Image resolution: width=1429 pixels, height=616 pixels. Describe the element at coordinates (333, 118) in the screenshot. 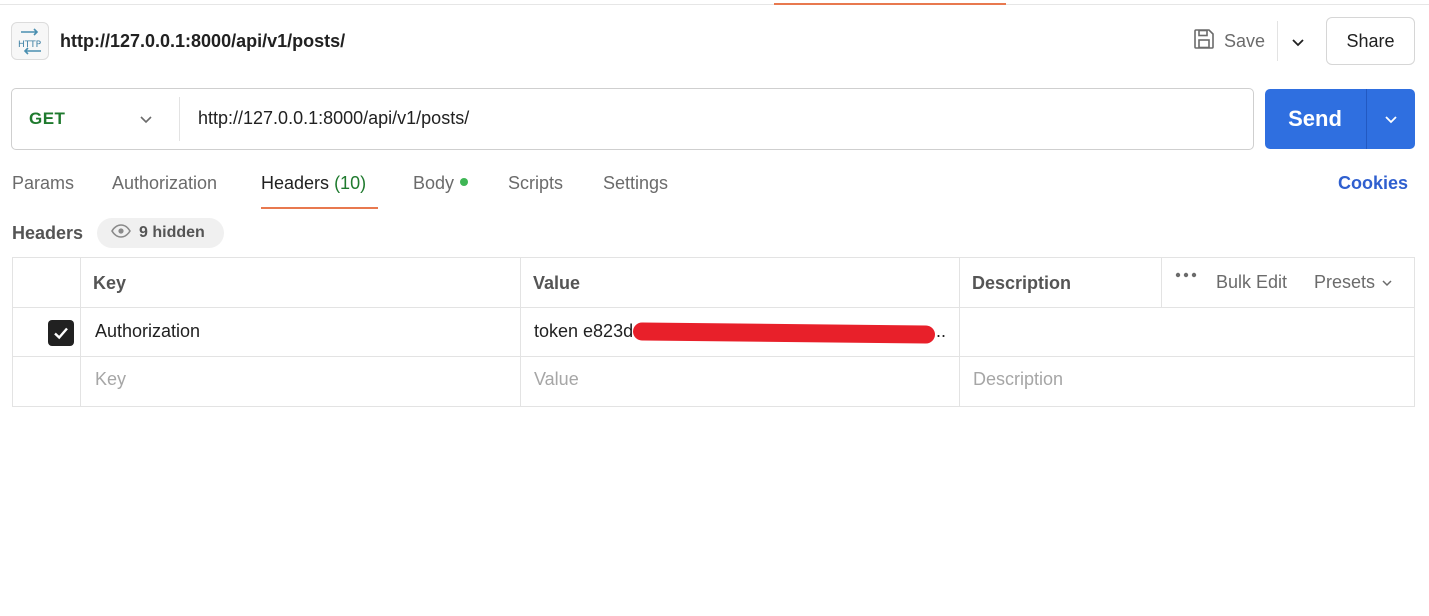

I see `url-input: http://127.0.0.1:8000/api/v1/posts/` at that location.